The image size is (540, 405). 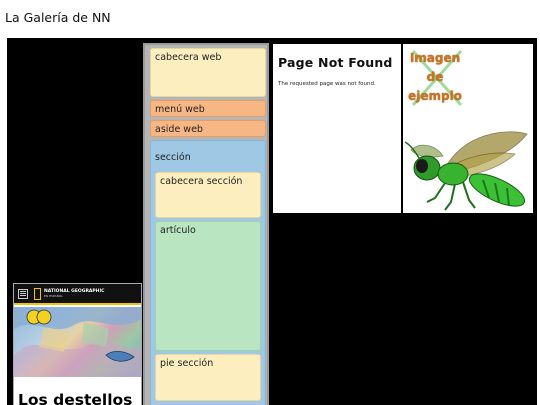 What do you see at coordinates (435, 96) in the screenshot?
I see `sample-label-line3: ejemplo` at bounding box center [435, 96].